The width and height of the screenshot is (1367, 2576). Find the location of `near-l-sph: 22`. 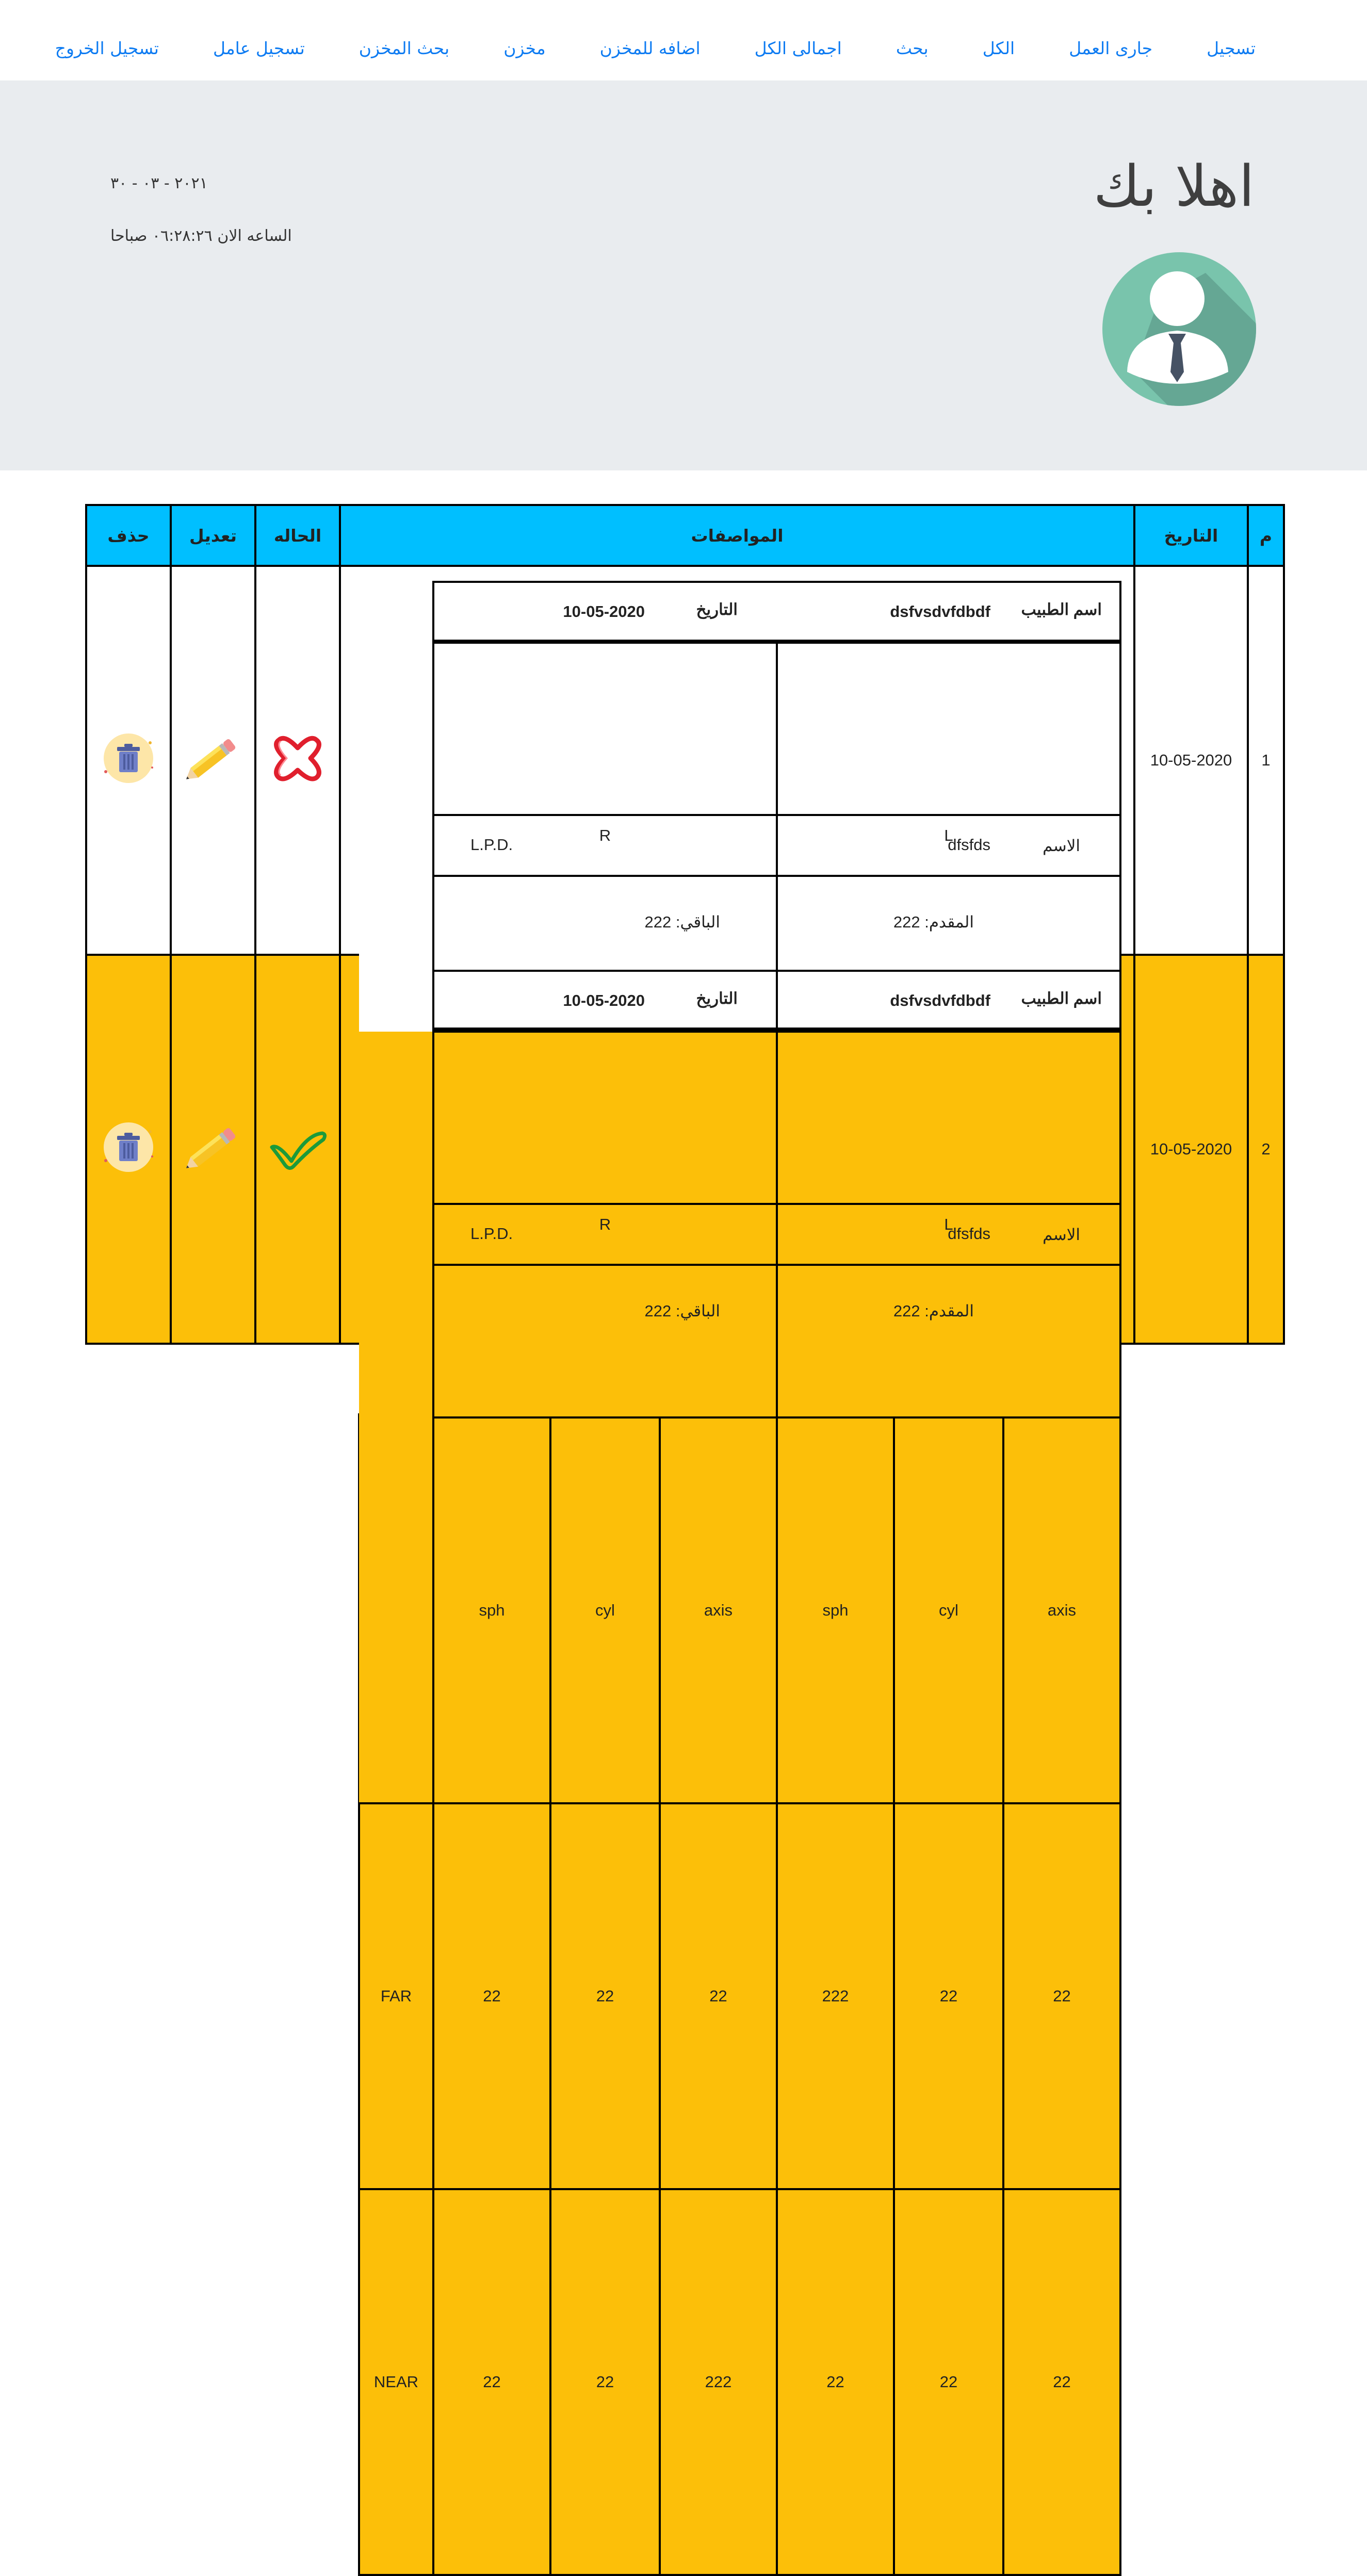

near-l-sph: 22 is located at coordinates (835, 2382).